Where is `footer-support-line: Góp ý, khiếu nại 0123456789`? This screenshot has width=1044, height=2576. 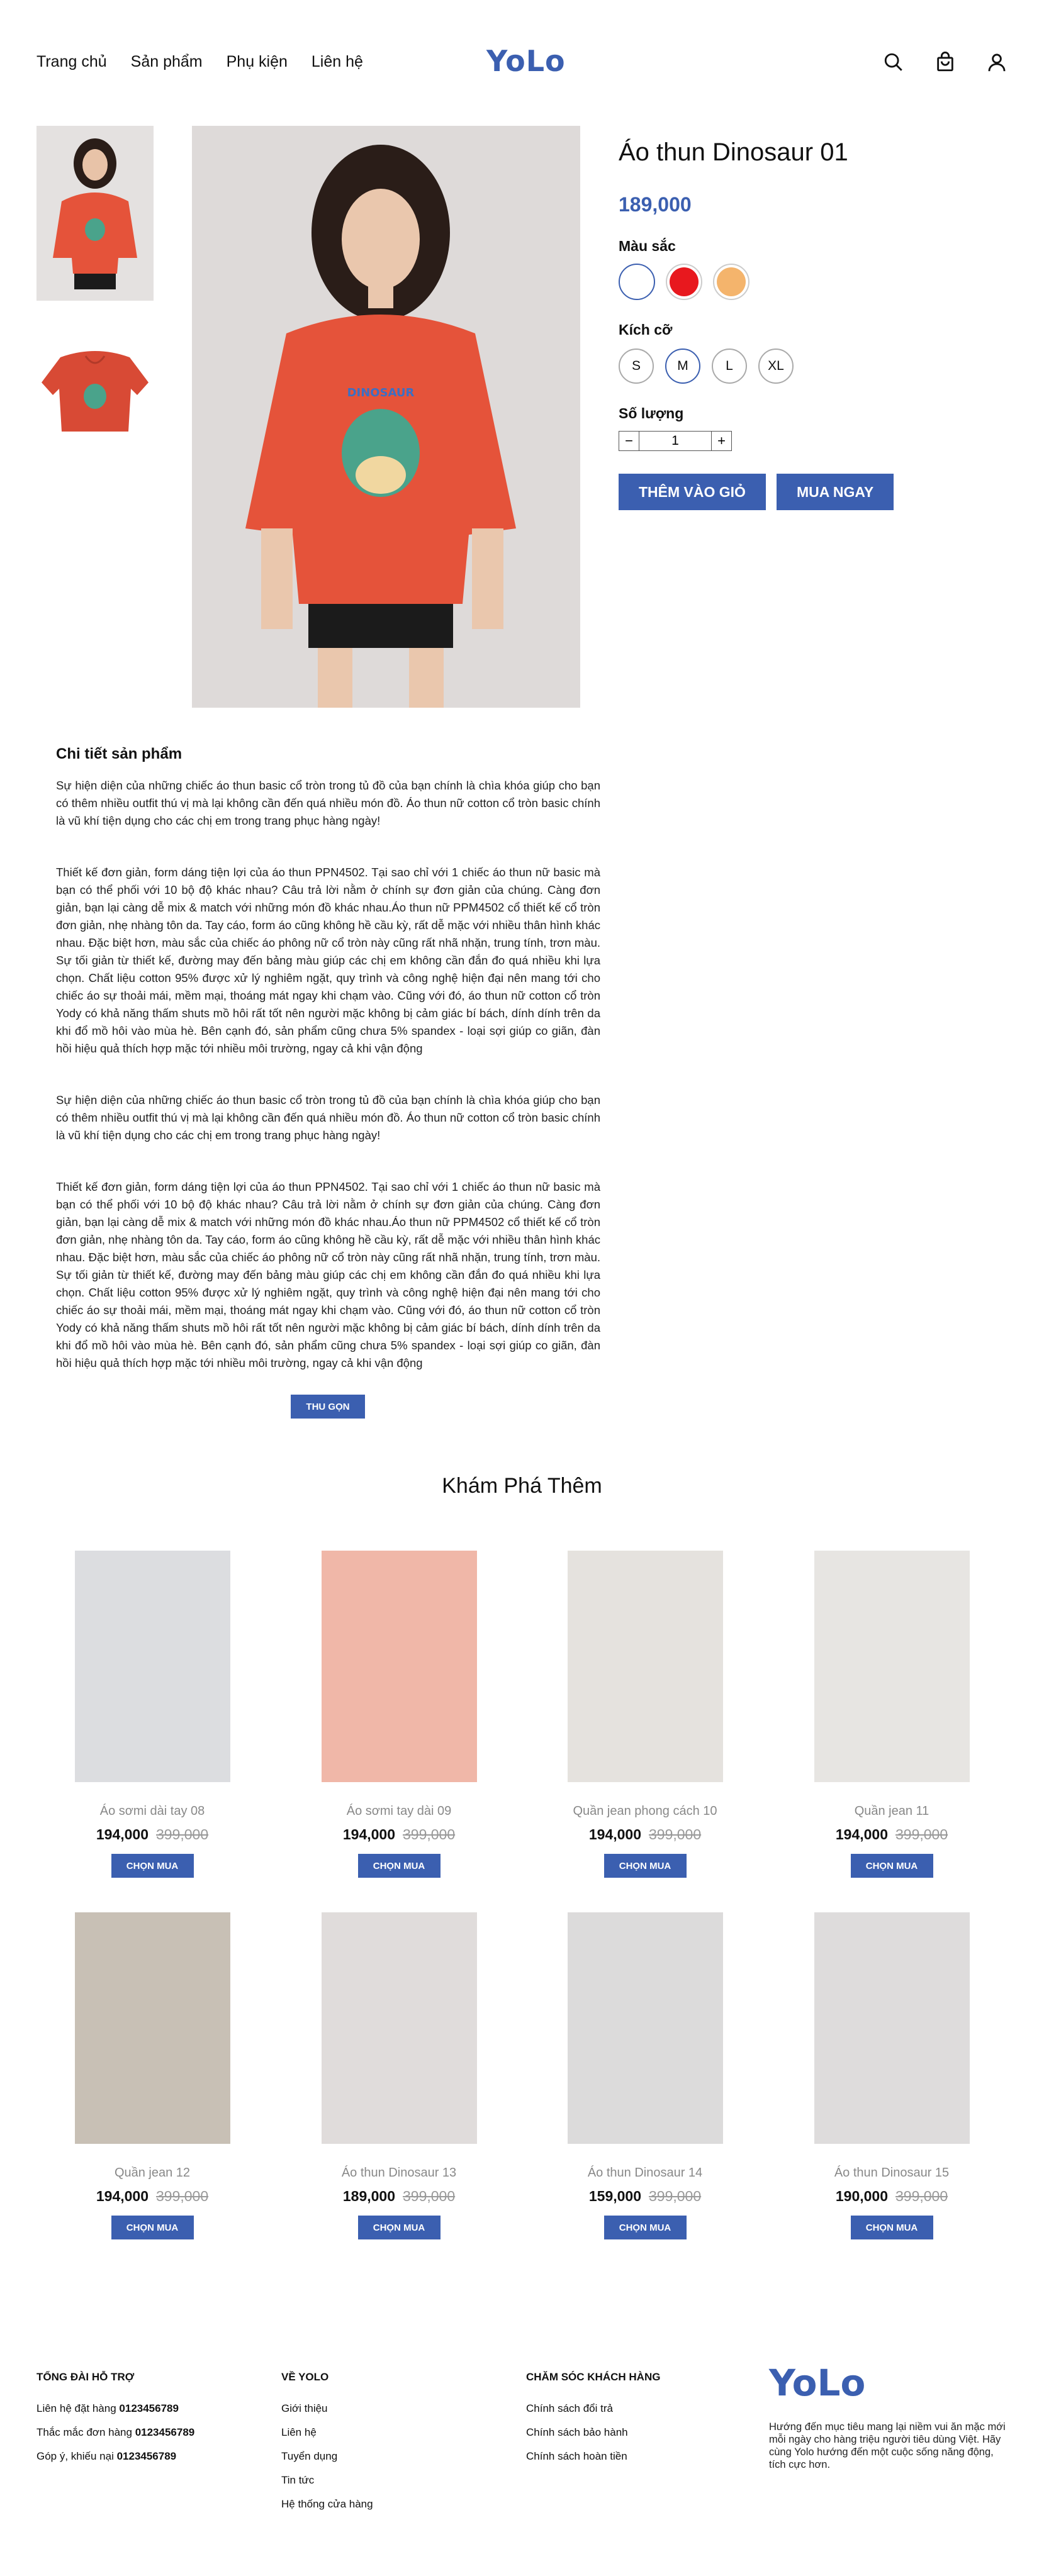 footer-support-line: Góp ý, khiếu nại 0123456789 is located at coordinates (115, 2456).